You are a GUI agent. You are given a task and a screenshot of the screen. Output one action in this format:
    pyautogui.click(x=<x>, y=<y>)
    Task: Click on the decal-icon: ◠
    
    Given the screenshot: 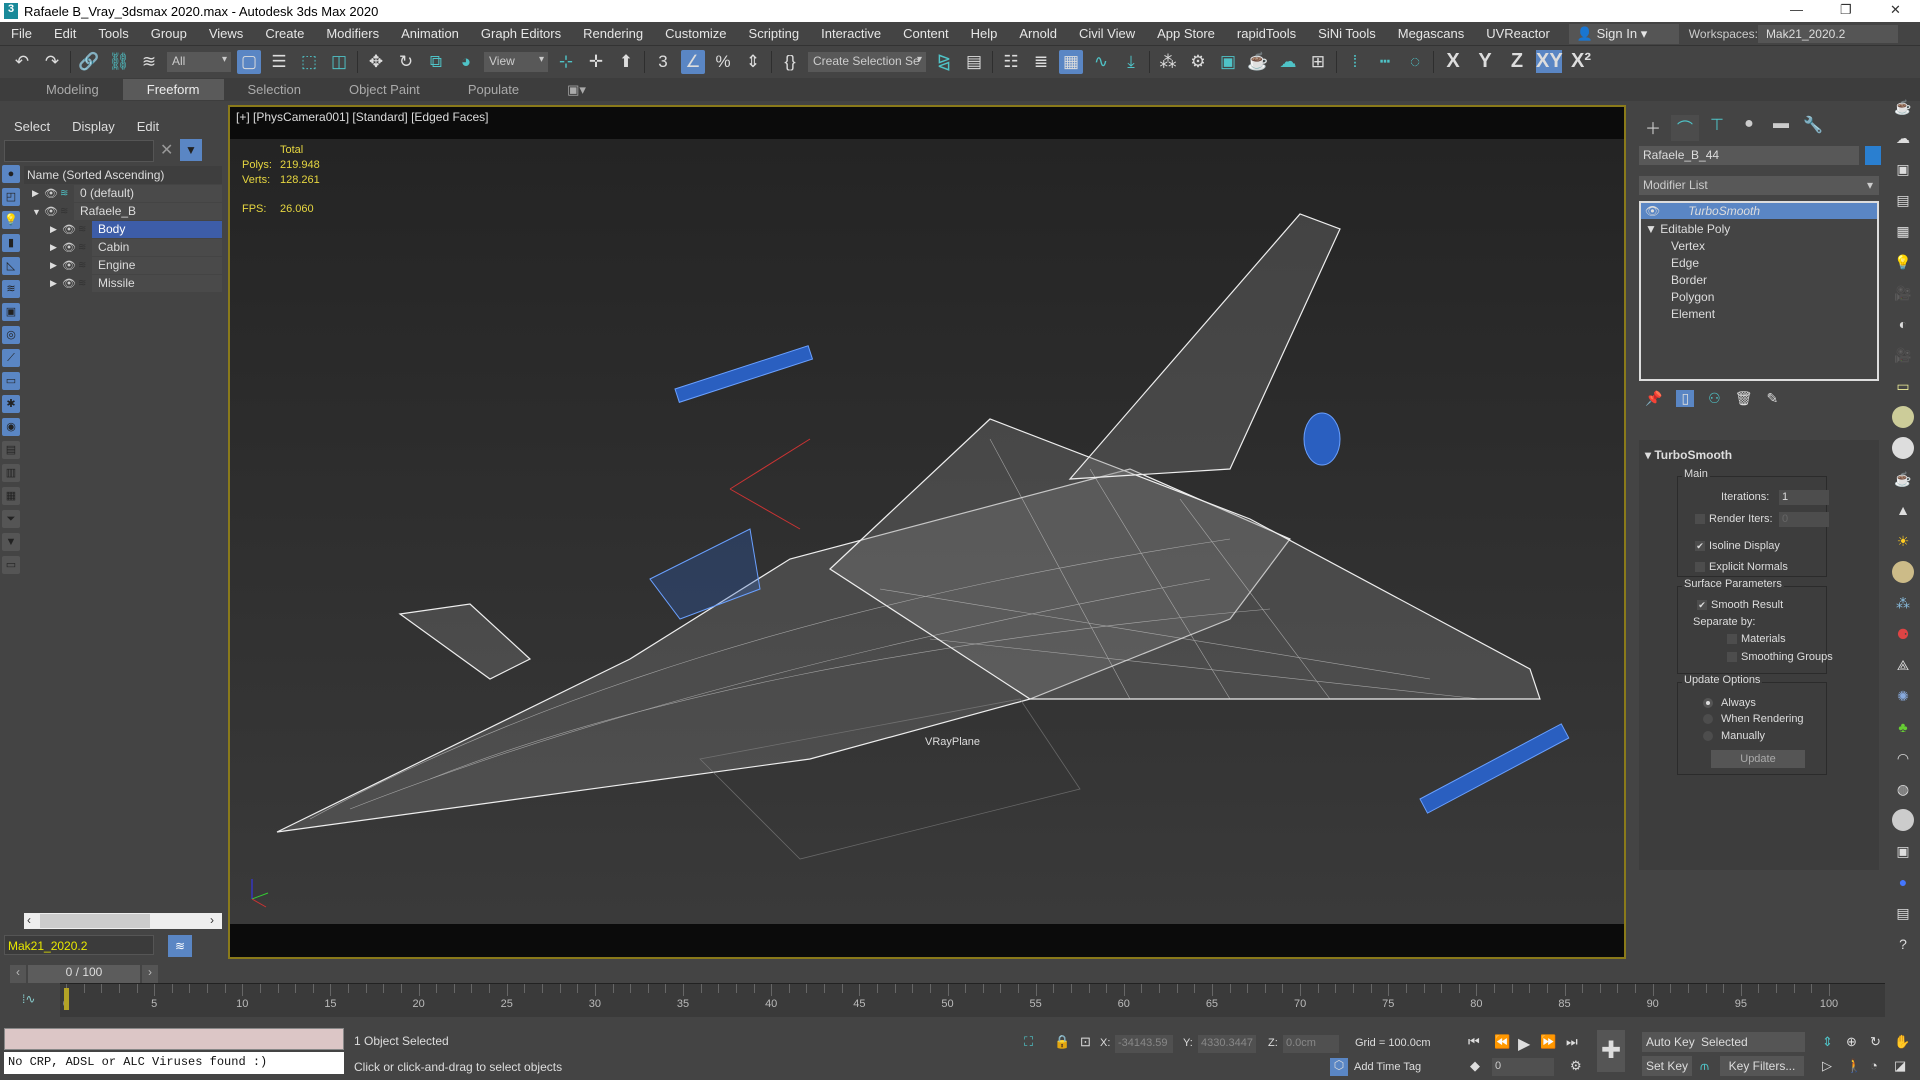 What is the action you would take?
    pyautogui.click(x=1903, y=758)
    